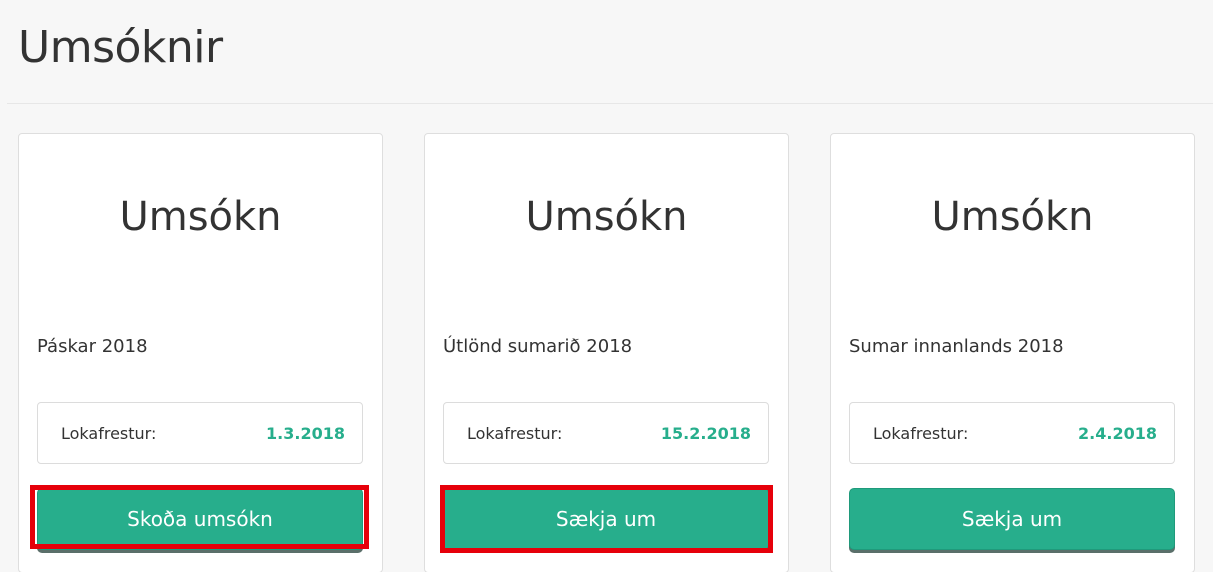 The width and height of the screenshot is (1213, 572). I want to click on deadline-box: Lokafrestur: 1.3.2018, so click(200, 433).